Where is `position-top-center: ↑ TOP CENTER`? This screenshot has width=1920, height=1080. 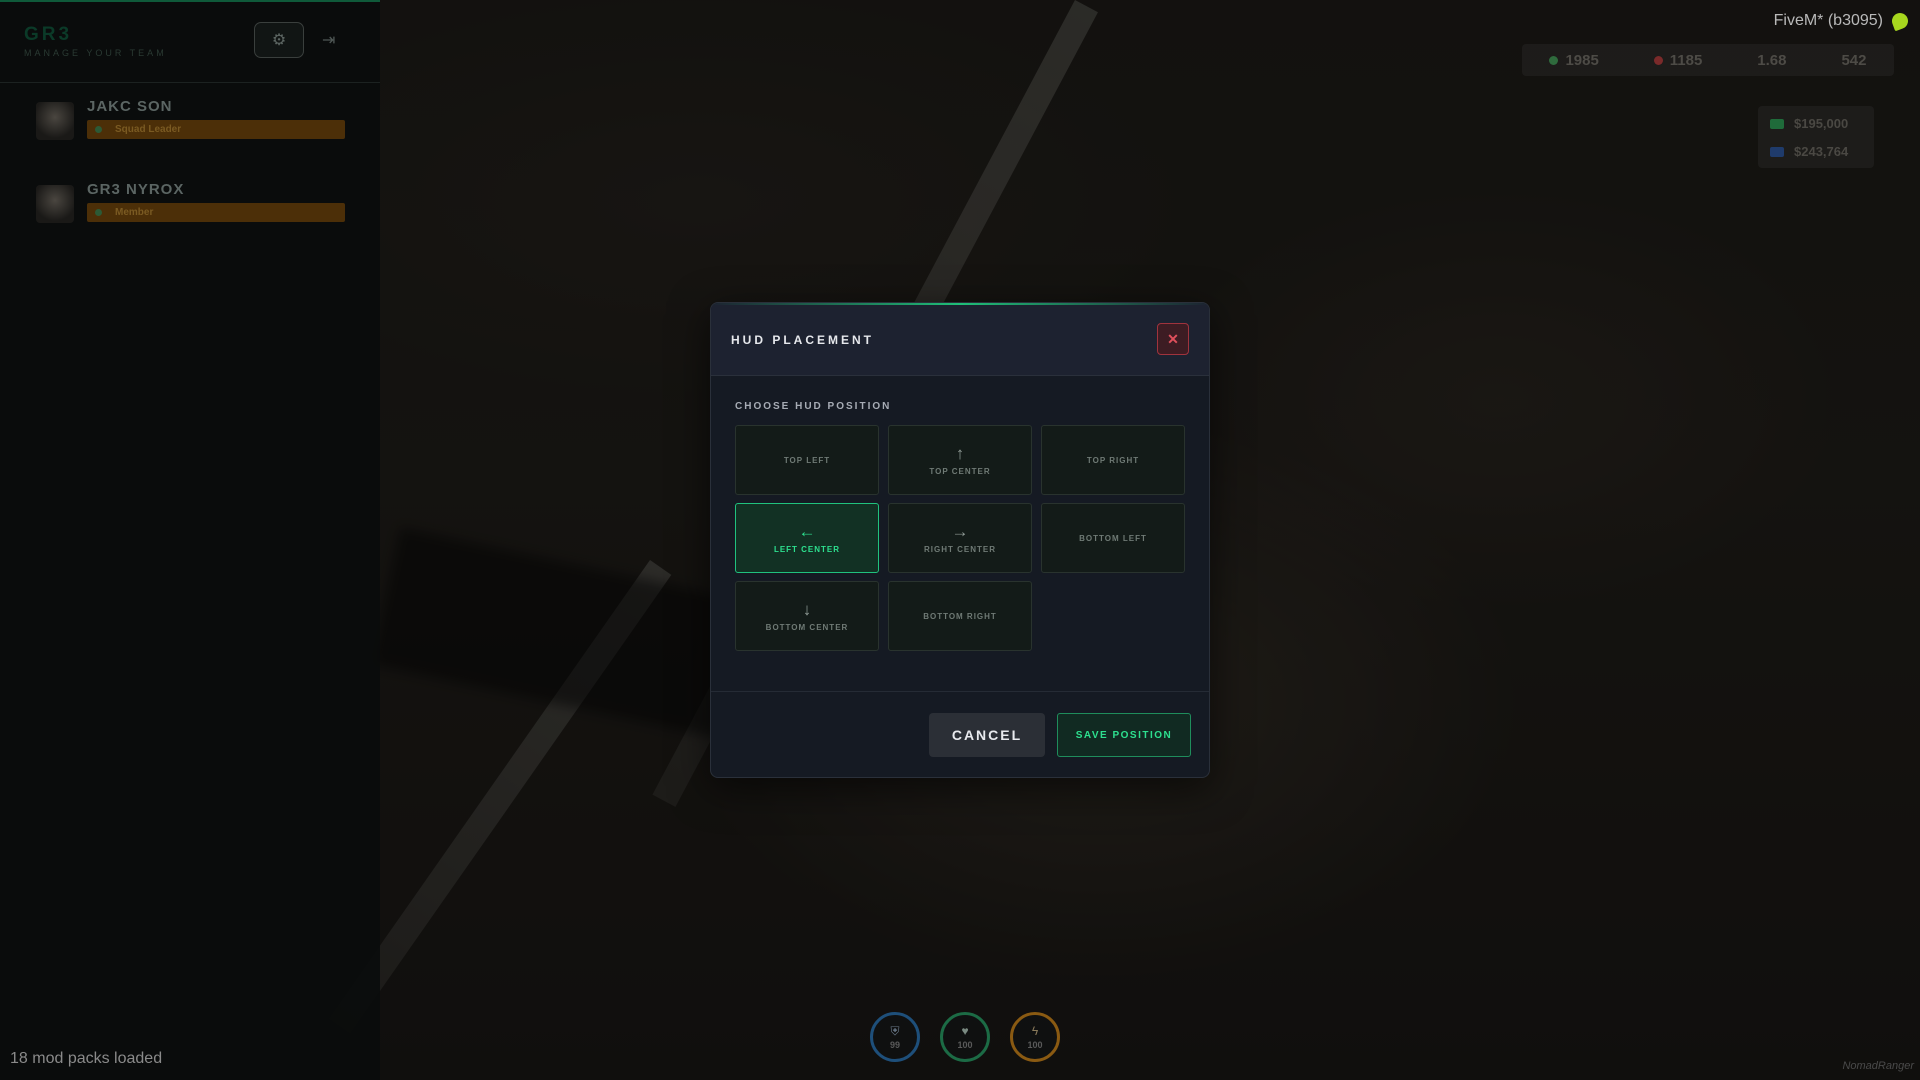
position-top-center: ↑ TOP CENTER is located at coordinates (960, 460).